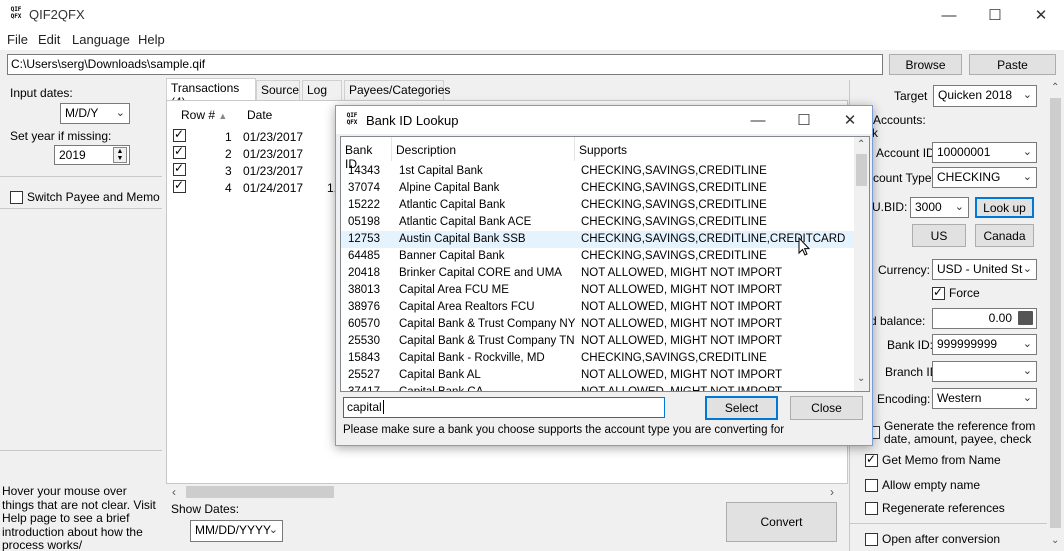 This screenshot has height=551, width=1064. What do you see at coordinates (850, 120) in the screenshot?
I see `dialog-close-button: ✕` at bounding box center [850, 120].